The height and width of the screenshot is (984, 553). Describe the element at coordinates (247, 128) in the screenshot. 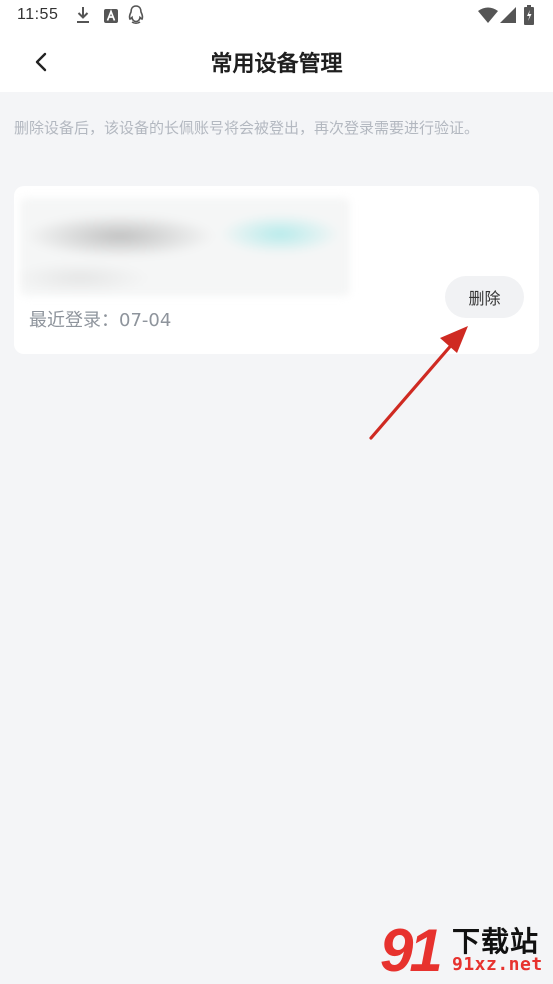

I see `delete-device-notice: 删除设备后，该设备的长佩账号将会被登出，再次登录需要进行验证。` at that location.